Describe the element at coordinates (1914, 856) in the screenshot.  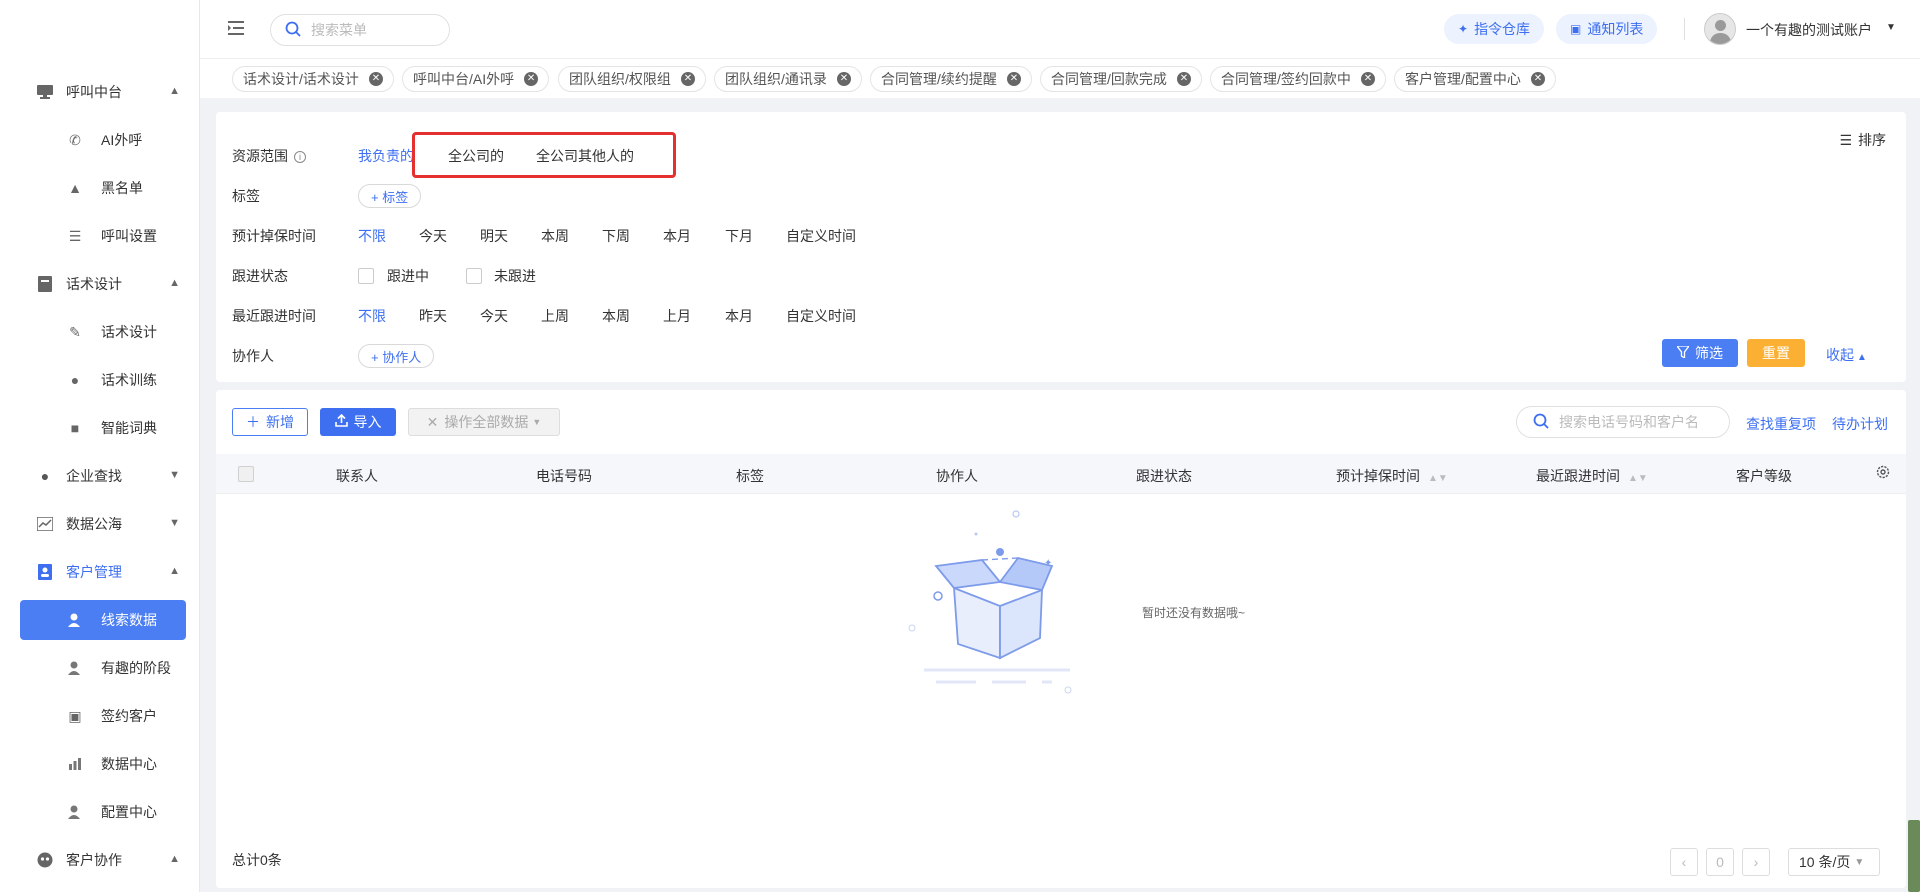
I see `page-scrollbar` at that location.